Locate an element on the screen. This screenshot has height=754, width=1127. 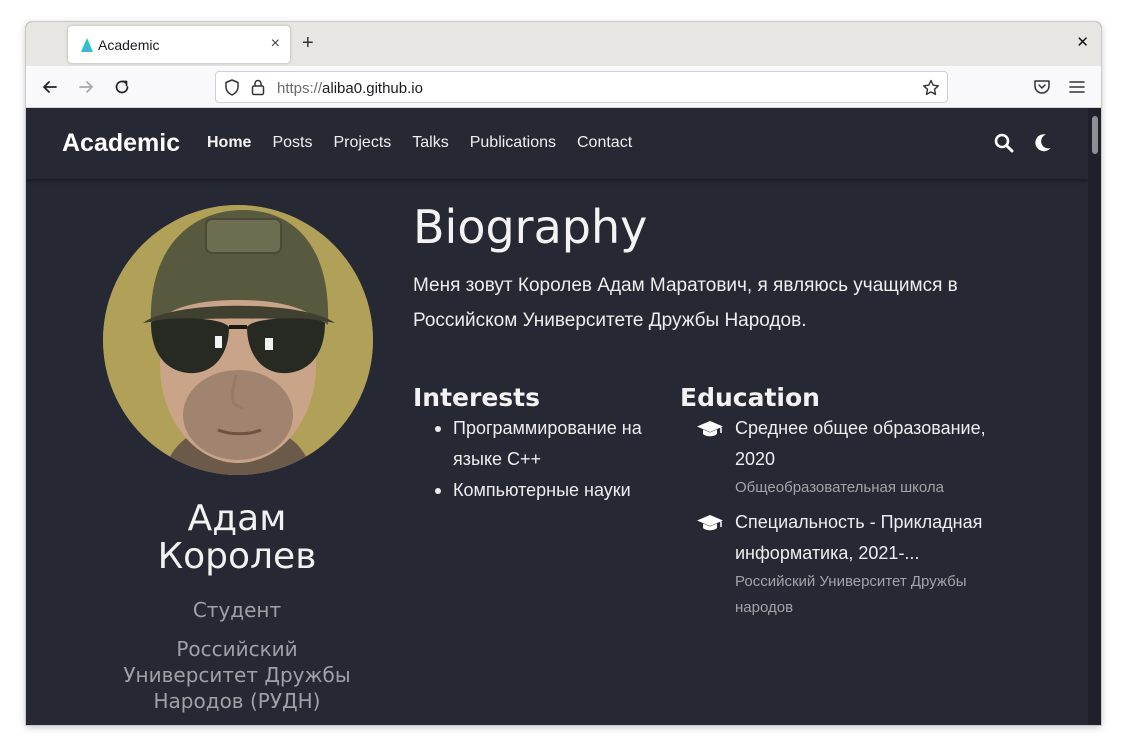
interests-title: Interests is located at coordinates (477, 397).